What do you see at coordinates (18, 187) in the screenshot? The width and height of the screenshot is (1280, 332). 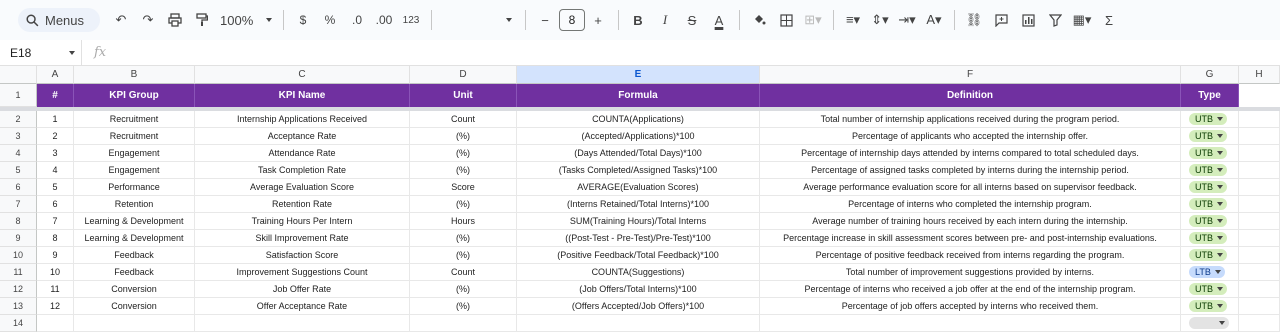 I see `row-header-6: 6` at bounding box center [18, 187].